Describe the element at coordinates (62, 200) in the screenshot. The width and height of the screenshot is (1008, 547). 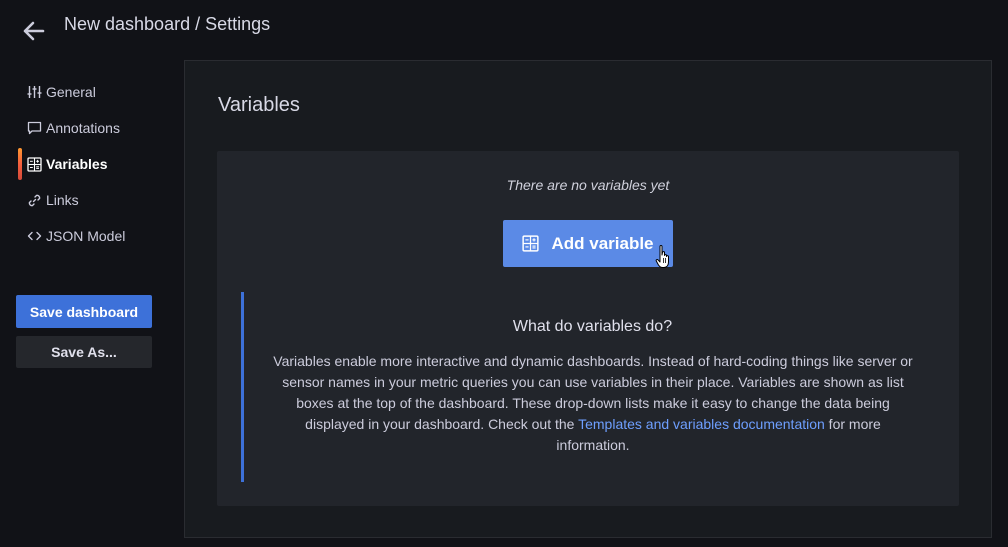
I see `sidebar-item-label: Links` at that location.